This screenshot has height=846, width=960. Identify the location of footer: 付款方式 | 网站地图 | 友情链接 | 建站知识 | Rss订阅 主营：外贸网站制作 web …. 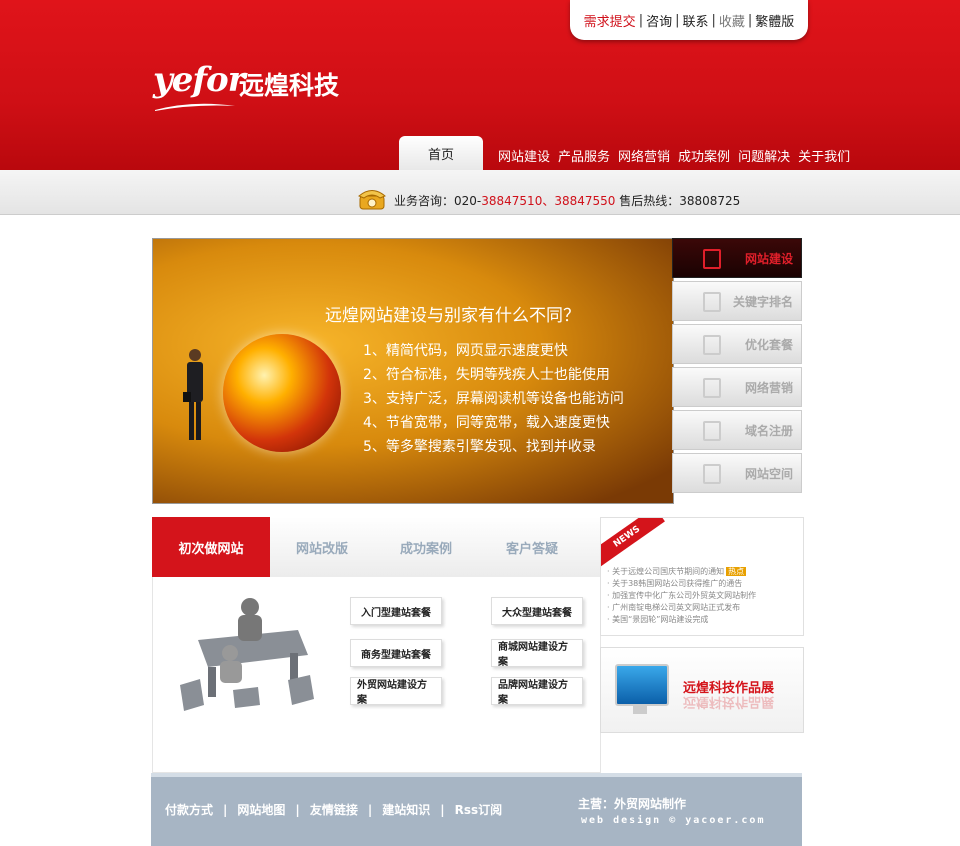
(476, 809).